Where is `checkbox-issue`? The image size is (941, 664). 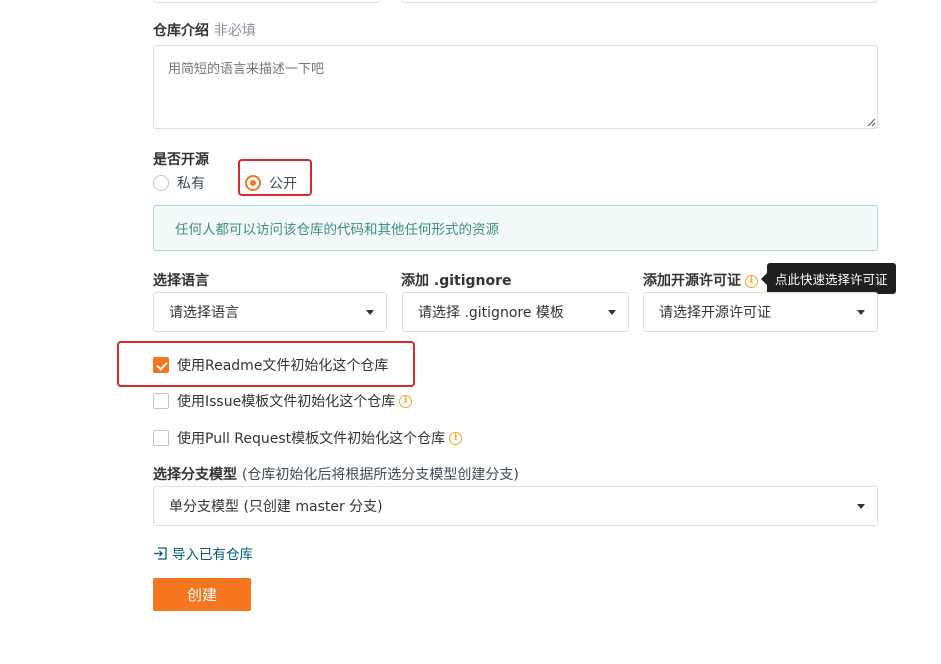
checkbox-issue is located at coordinates (161, 401).